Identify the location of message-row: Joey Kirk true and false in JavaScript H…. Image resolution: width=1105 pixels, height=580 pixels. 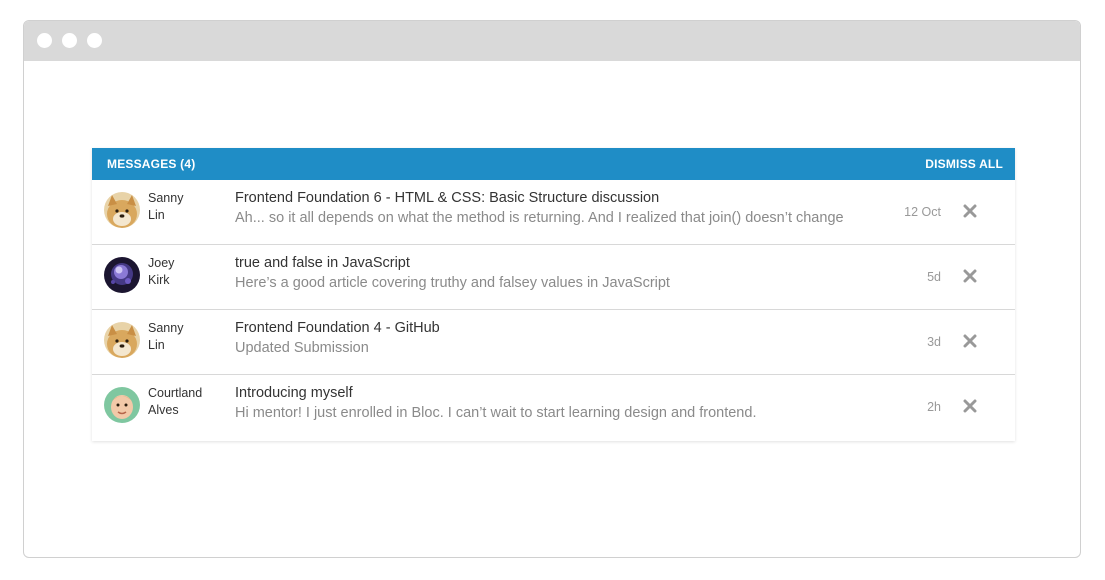
(553, 277).